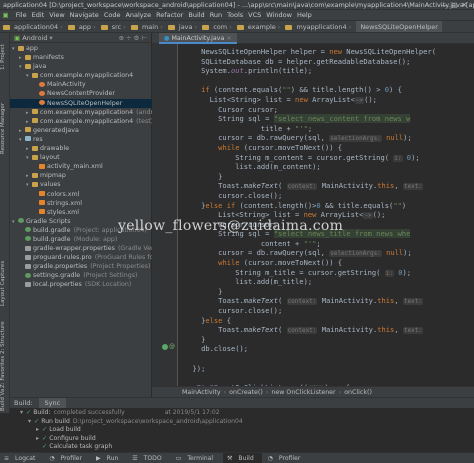 This screenshot has height=463, width=474. I want to click on tool-profiler: ◔ Profiler, so click(67, 458).